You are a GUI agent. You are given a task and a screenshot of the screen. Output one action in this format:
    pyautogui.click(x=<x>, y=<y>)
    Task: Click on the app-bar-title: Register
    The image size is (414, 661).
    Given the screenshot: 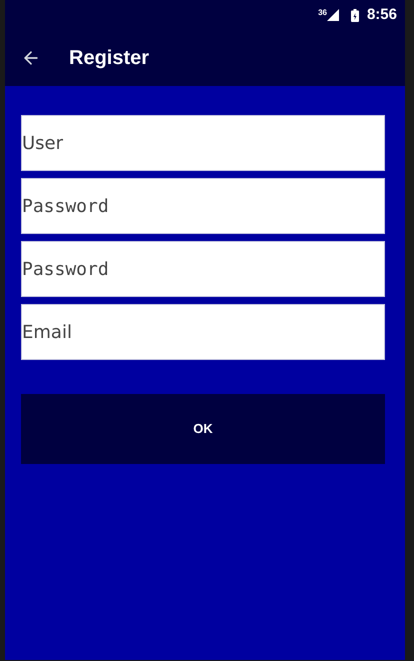 What is the action you would take?
    pyautogui.click(x=109, y=58)
    